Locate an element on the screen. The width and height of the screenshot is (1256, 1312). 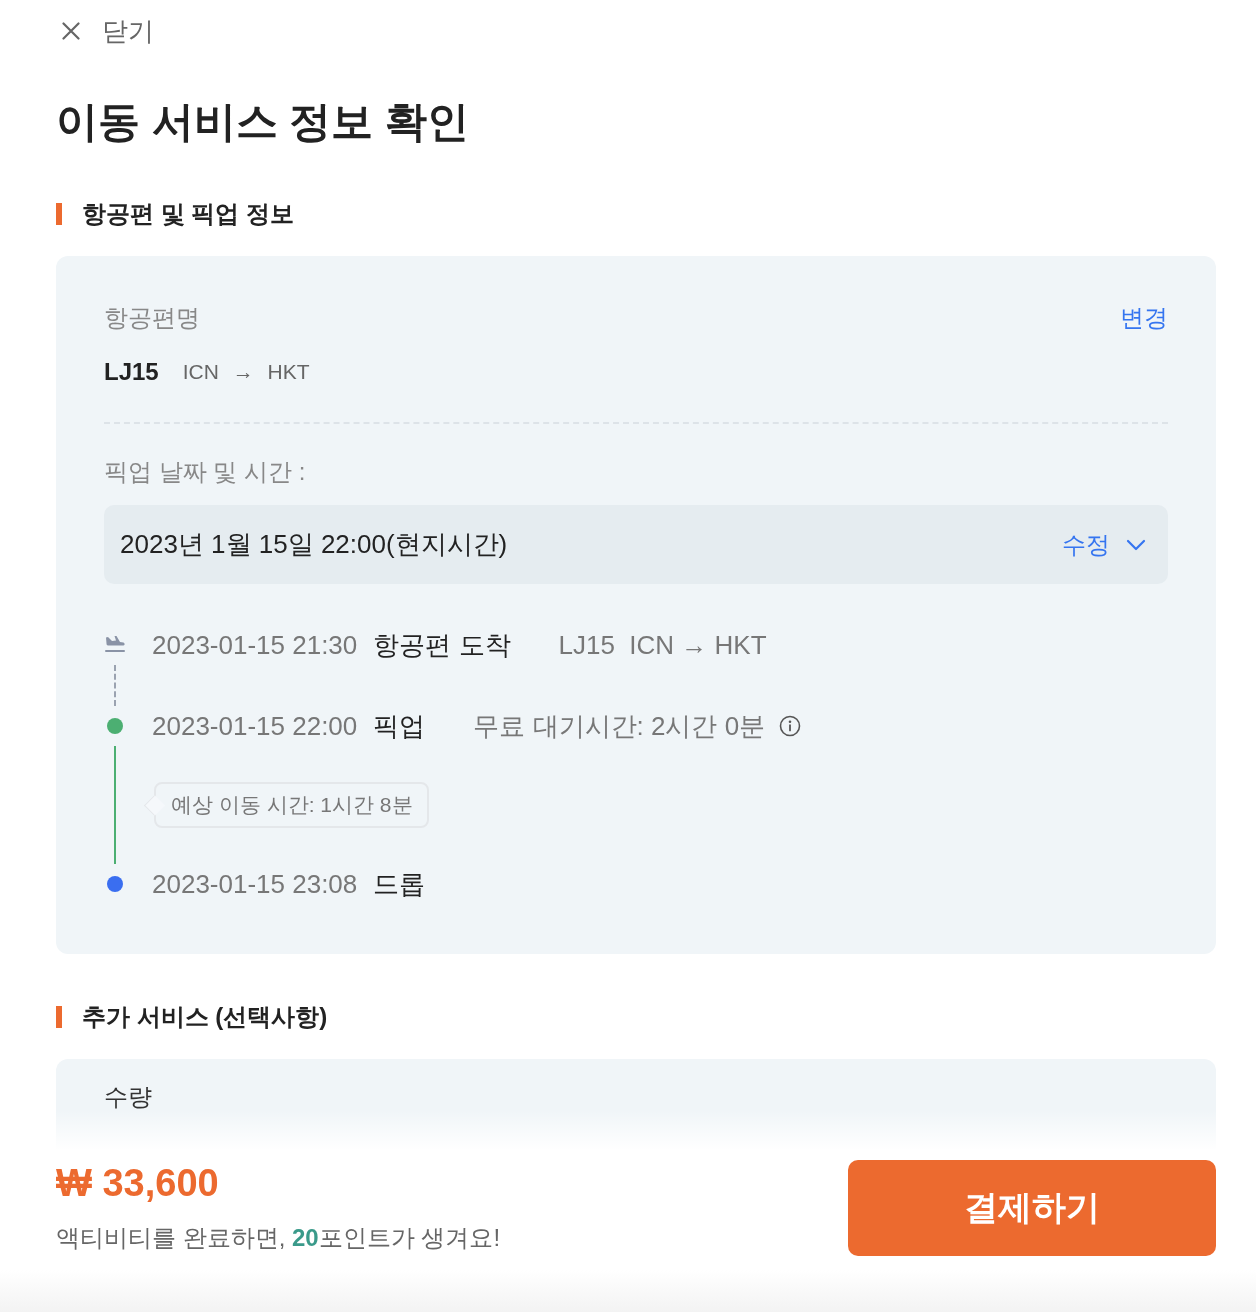
timeline-event: 픽업 is located at coordinates (399, 726).